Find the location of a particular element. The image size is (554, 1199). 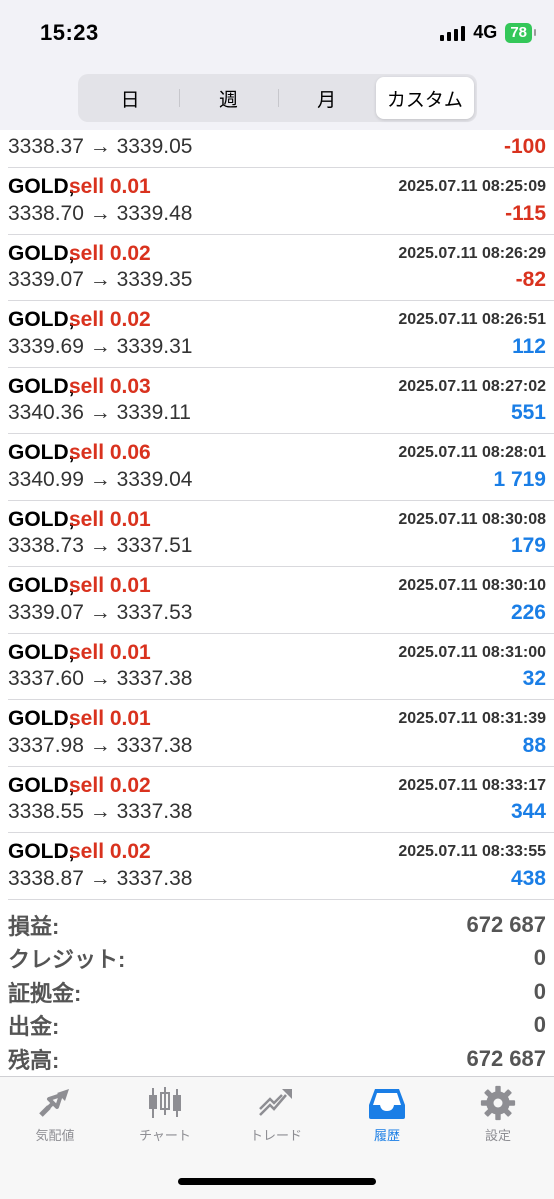

trade-profit: 438 is located at coordinates (528, 878).